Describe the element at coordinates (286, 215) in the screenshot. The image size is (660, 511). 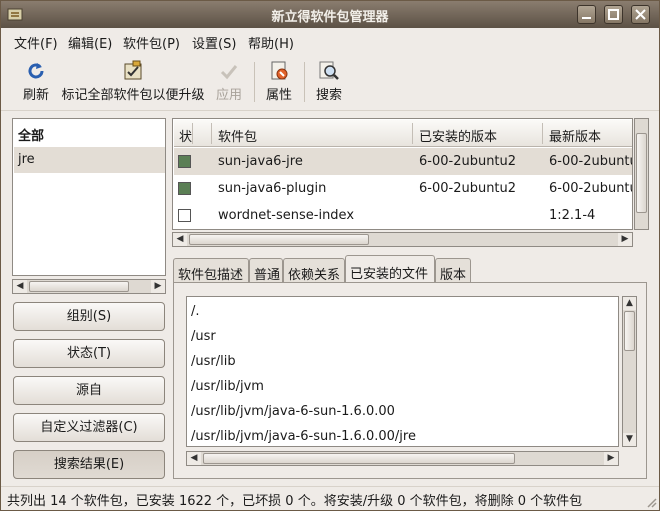
I see `package-name: wordnet-sense-index` at that location.